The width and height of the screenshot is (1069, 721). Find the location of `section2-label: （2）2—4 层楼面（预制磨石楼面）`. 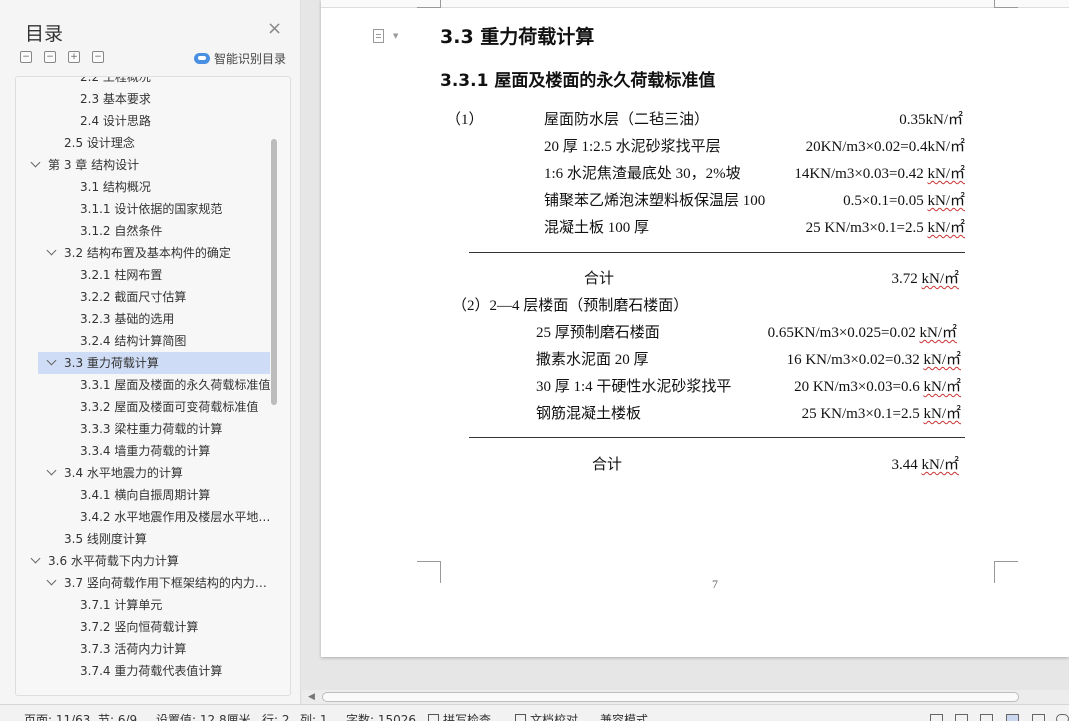

section2-label: （2）2—4 层楼面（预制磨石楼面） is located at coordinates (570, 306).